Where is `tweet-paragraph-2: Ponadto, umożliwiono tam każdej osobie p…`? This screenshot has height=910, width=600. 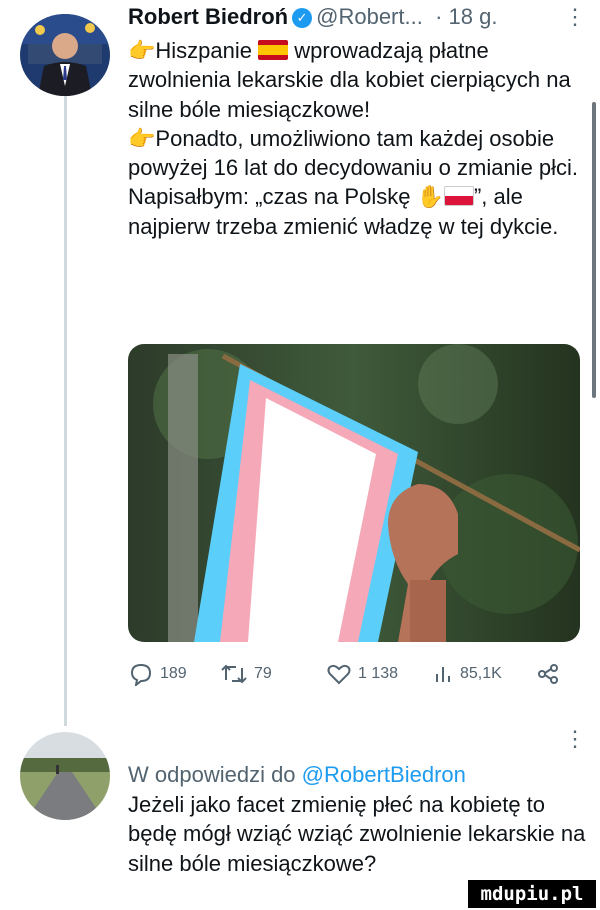 tweet-paragraph-2: Ponadto, umożliwiono tam każdej osobie p… is located at coordinates (353, 153).